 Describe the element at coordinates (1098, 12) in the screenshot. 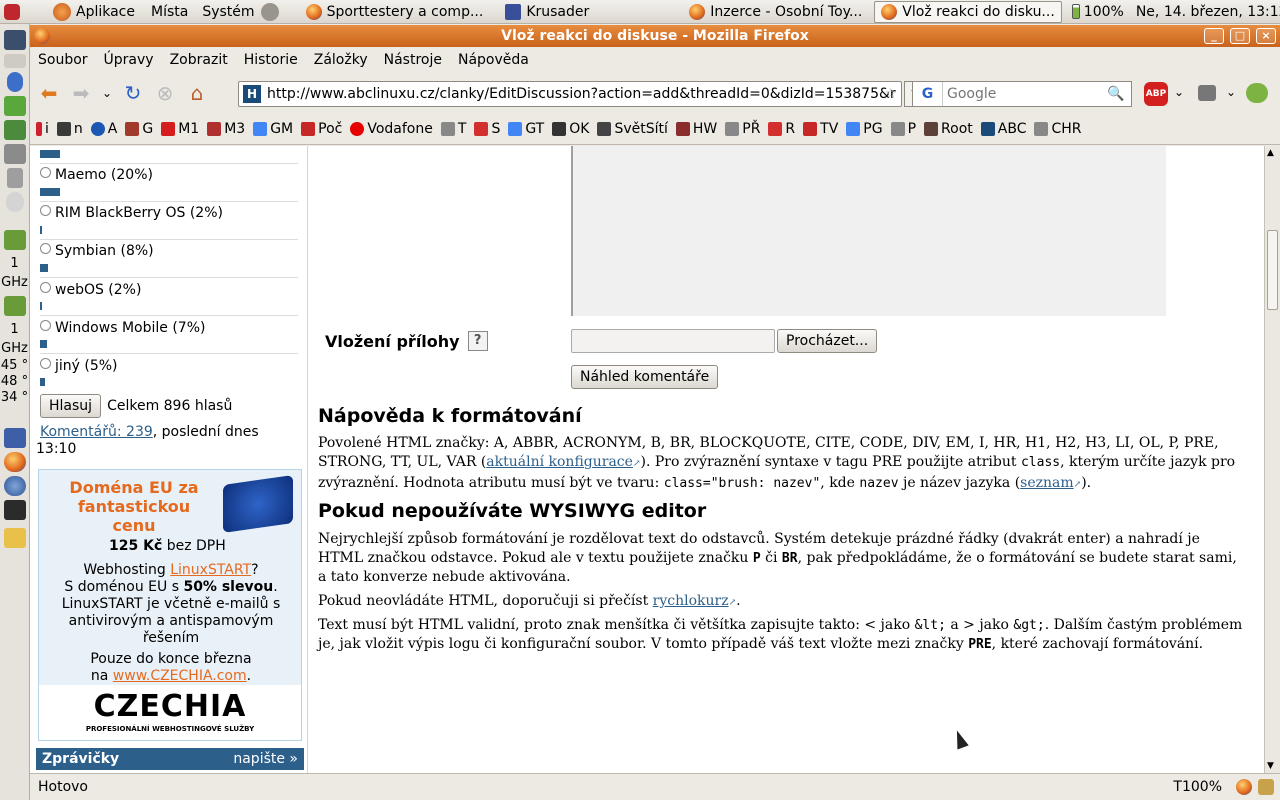

I see `battery-indicator: 100%` at that location.